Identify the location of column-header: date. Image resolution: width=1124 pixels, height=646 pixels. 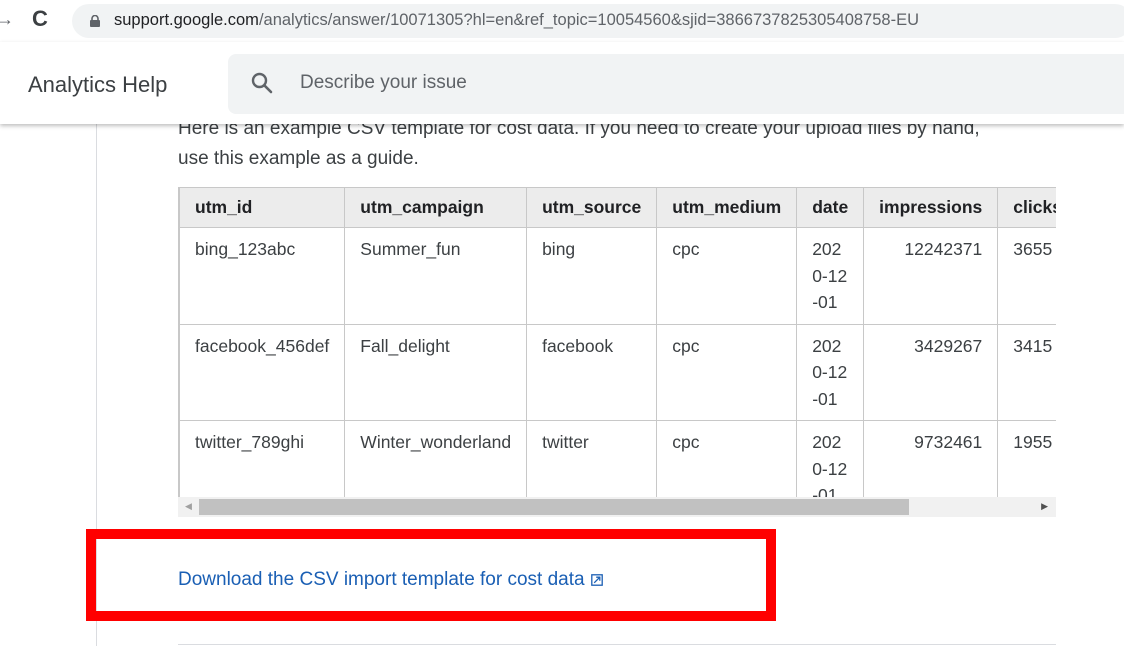
(830, 207).